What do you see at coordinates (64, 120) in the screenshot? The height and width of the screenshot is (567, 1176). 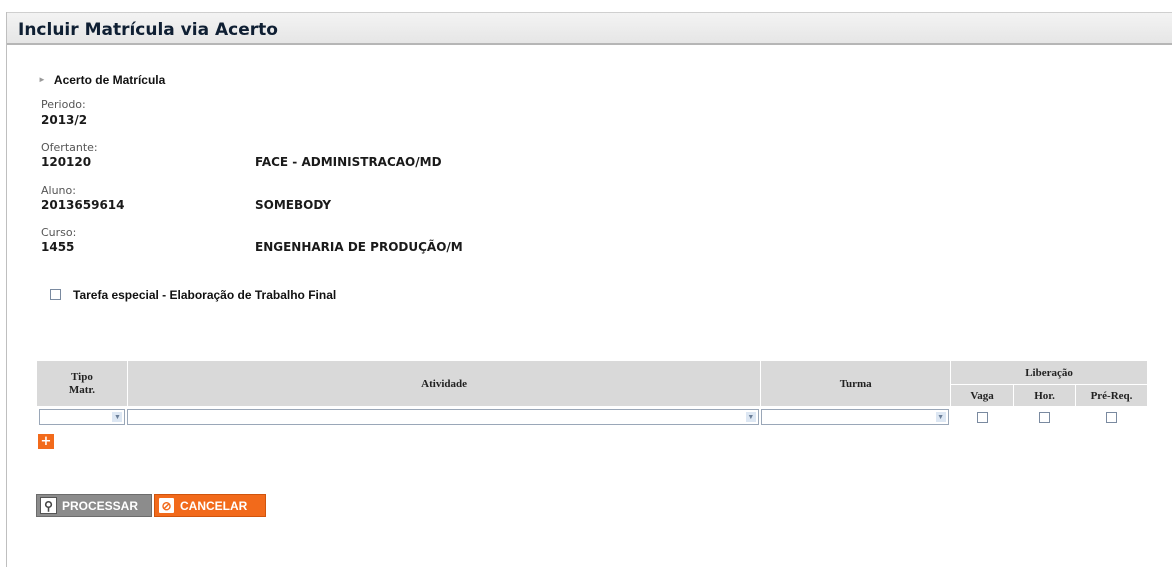 I see `periodo-value: 2013/2` at bounding box center [64, 120].